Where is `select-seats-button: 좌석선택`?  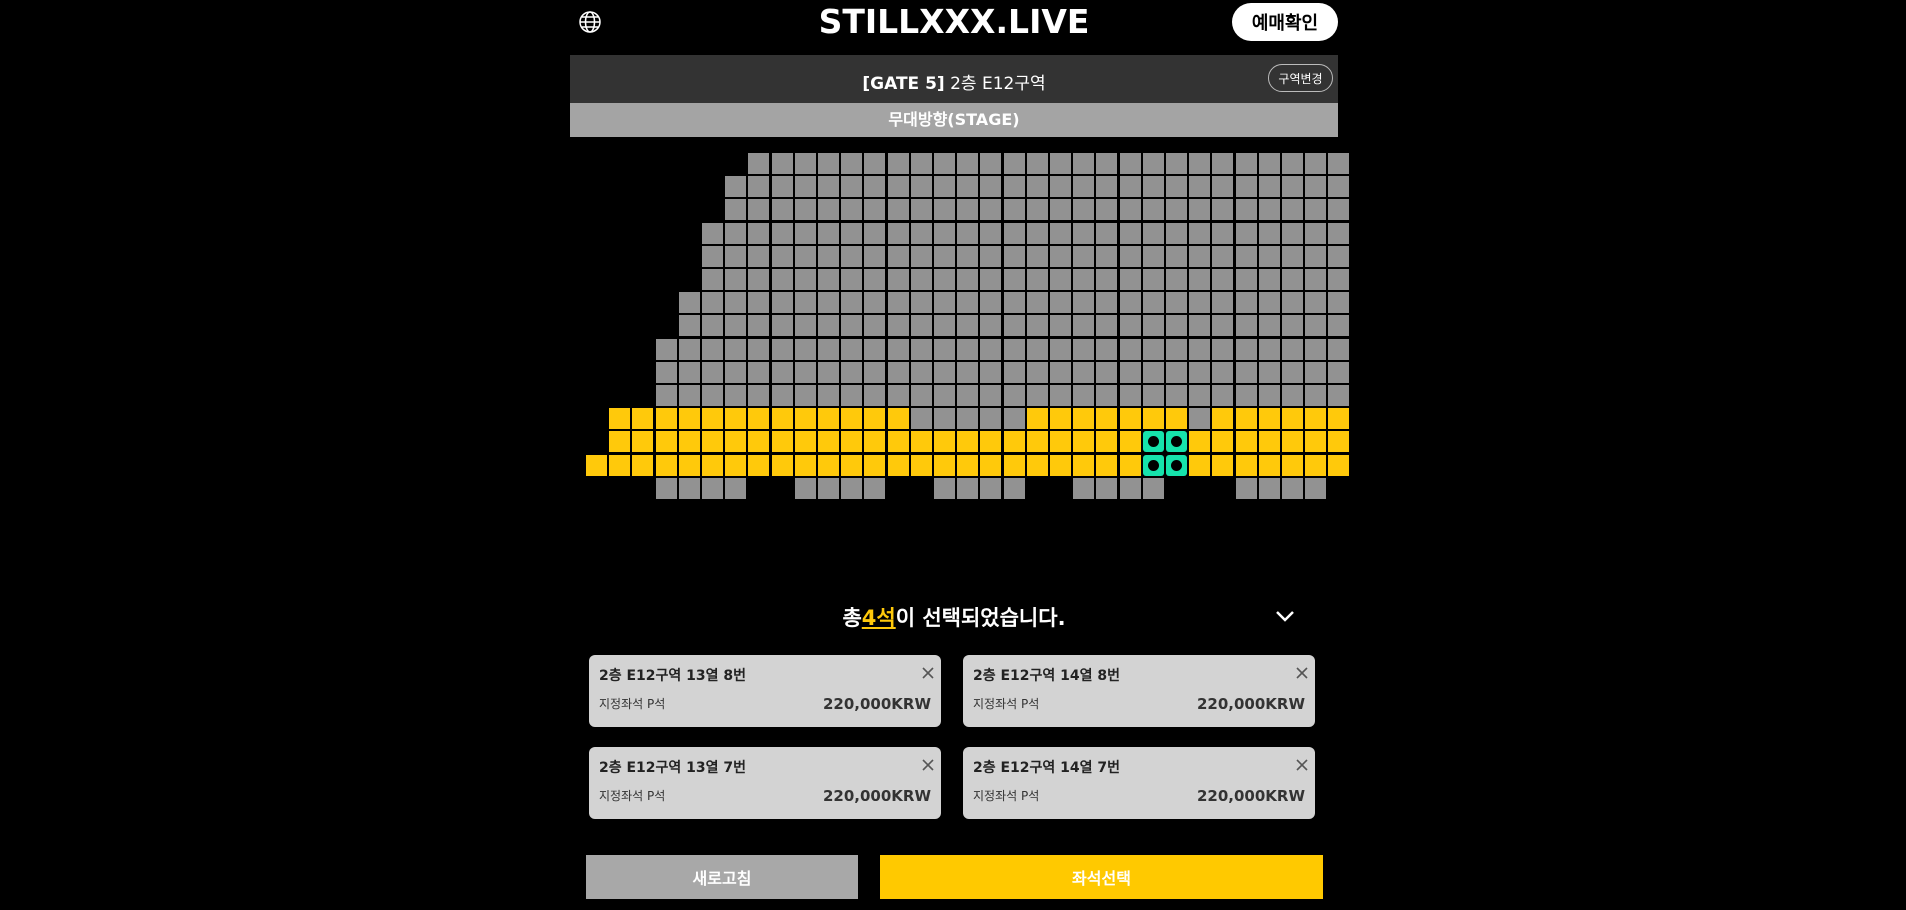
select-seats-button: 좌석선택 is located at coordinates (1101, 877).